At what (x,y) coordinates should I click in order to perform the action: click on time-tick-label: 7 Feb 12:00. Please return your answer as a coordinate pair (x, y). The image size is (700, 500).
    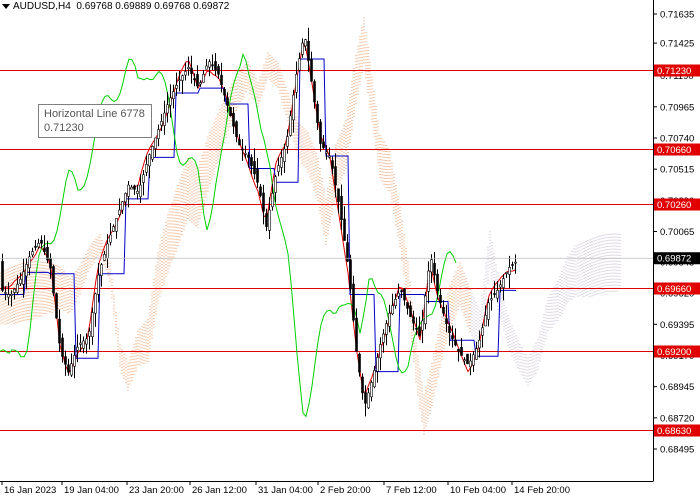
    Looking at the image, I should click on (411, 490).